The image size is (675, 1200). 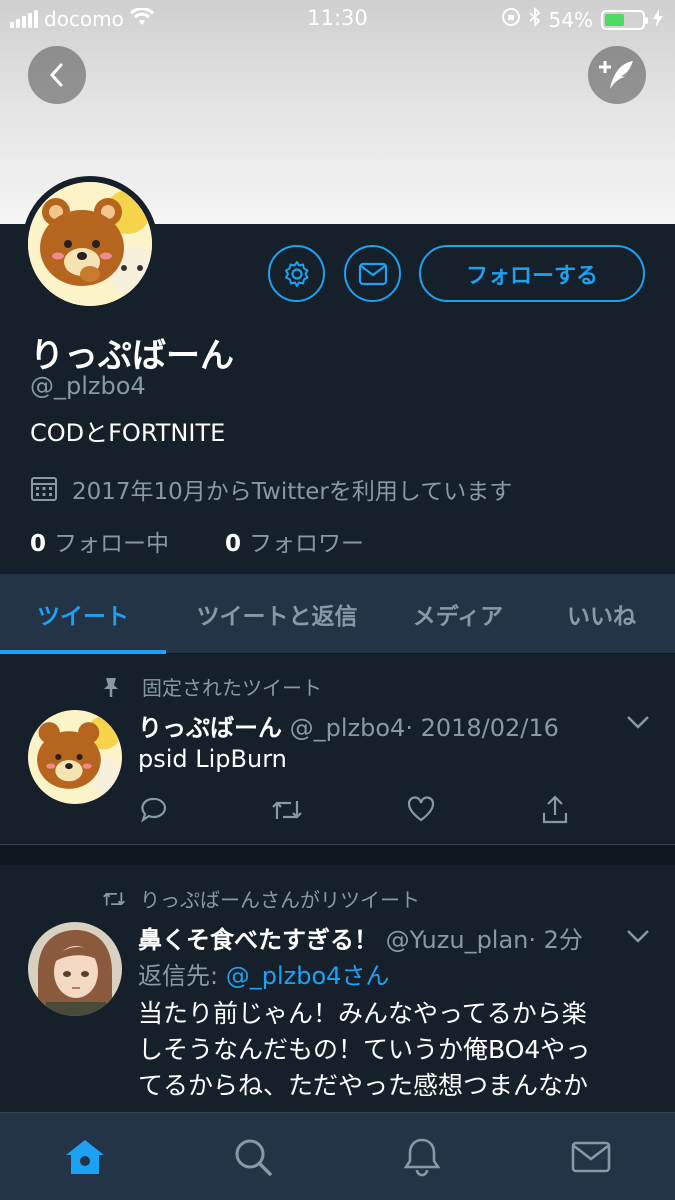 I want to click on retweet-context: りっぷばーんさんがリツイート, so click(x=260, y=898).